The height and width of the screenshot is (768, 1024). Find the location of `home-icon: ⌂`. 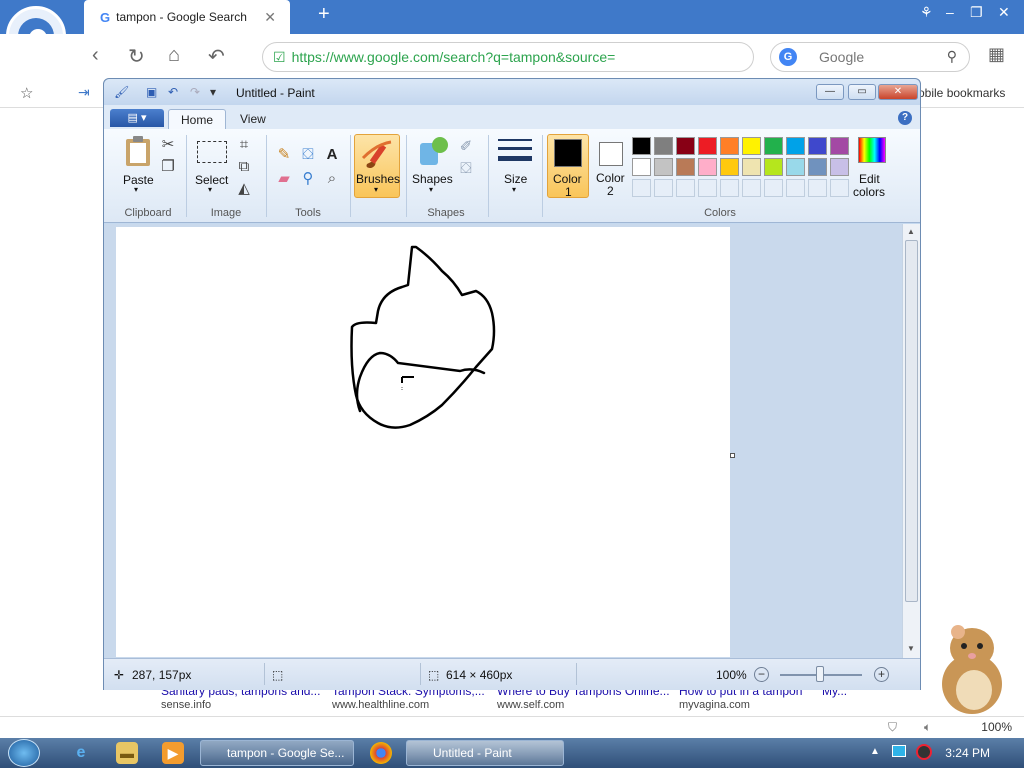

home-icon: ⌂ is located at coordinates (174, 55).